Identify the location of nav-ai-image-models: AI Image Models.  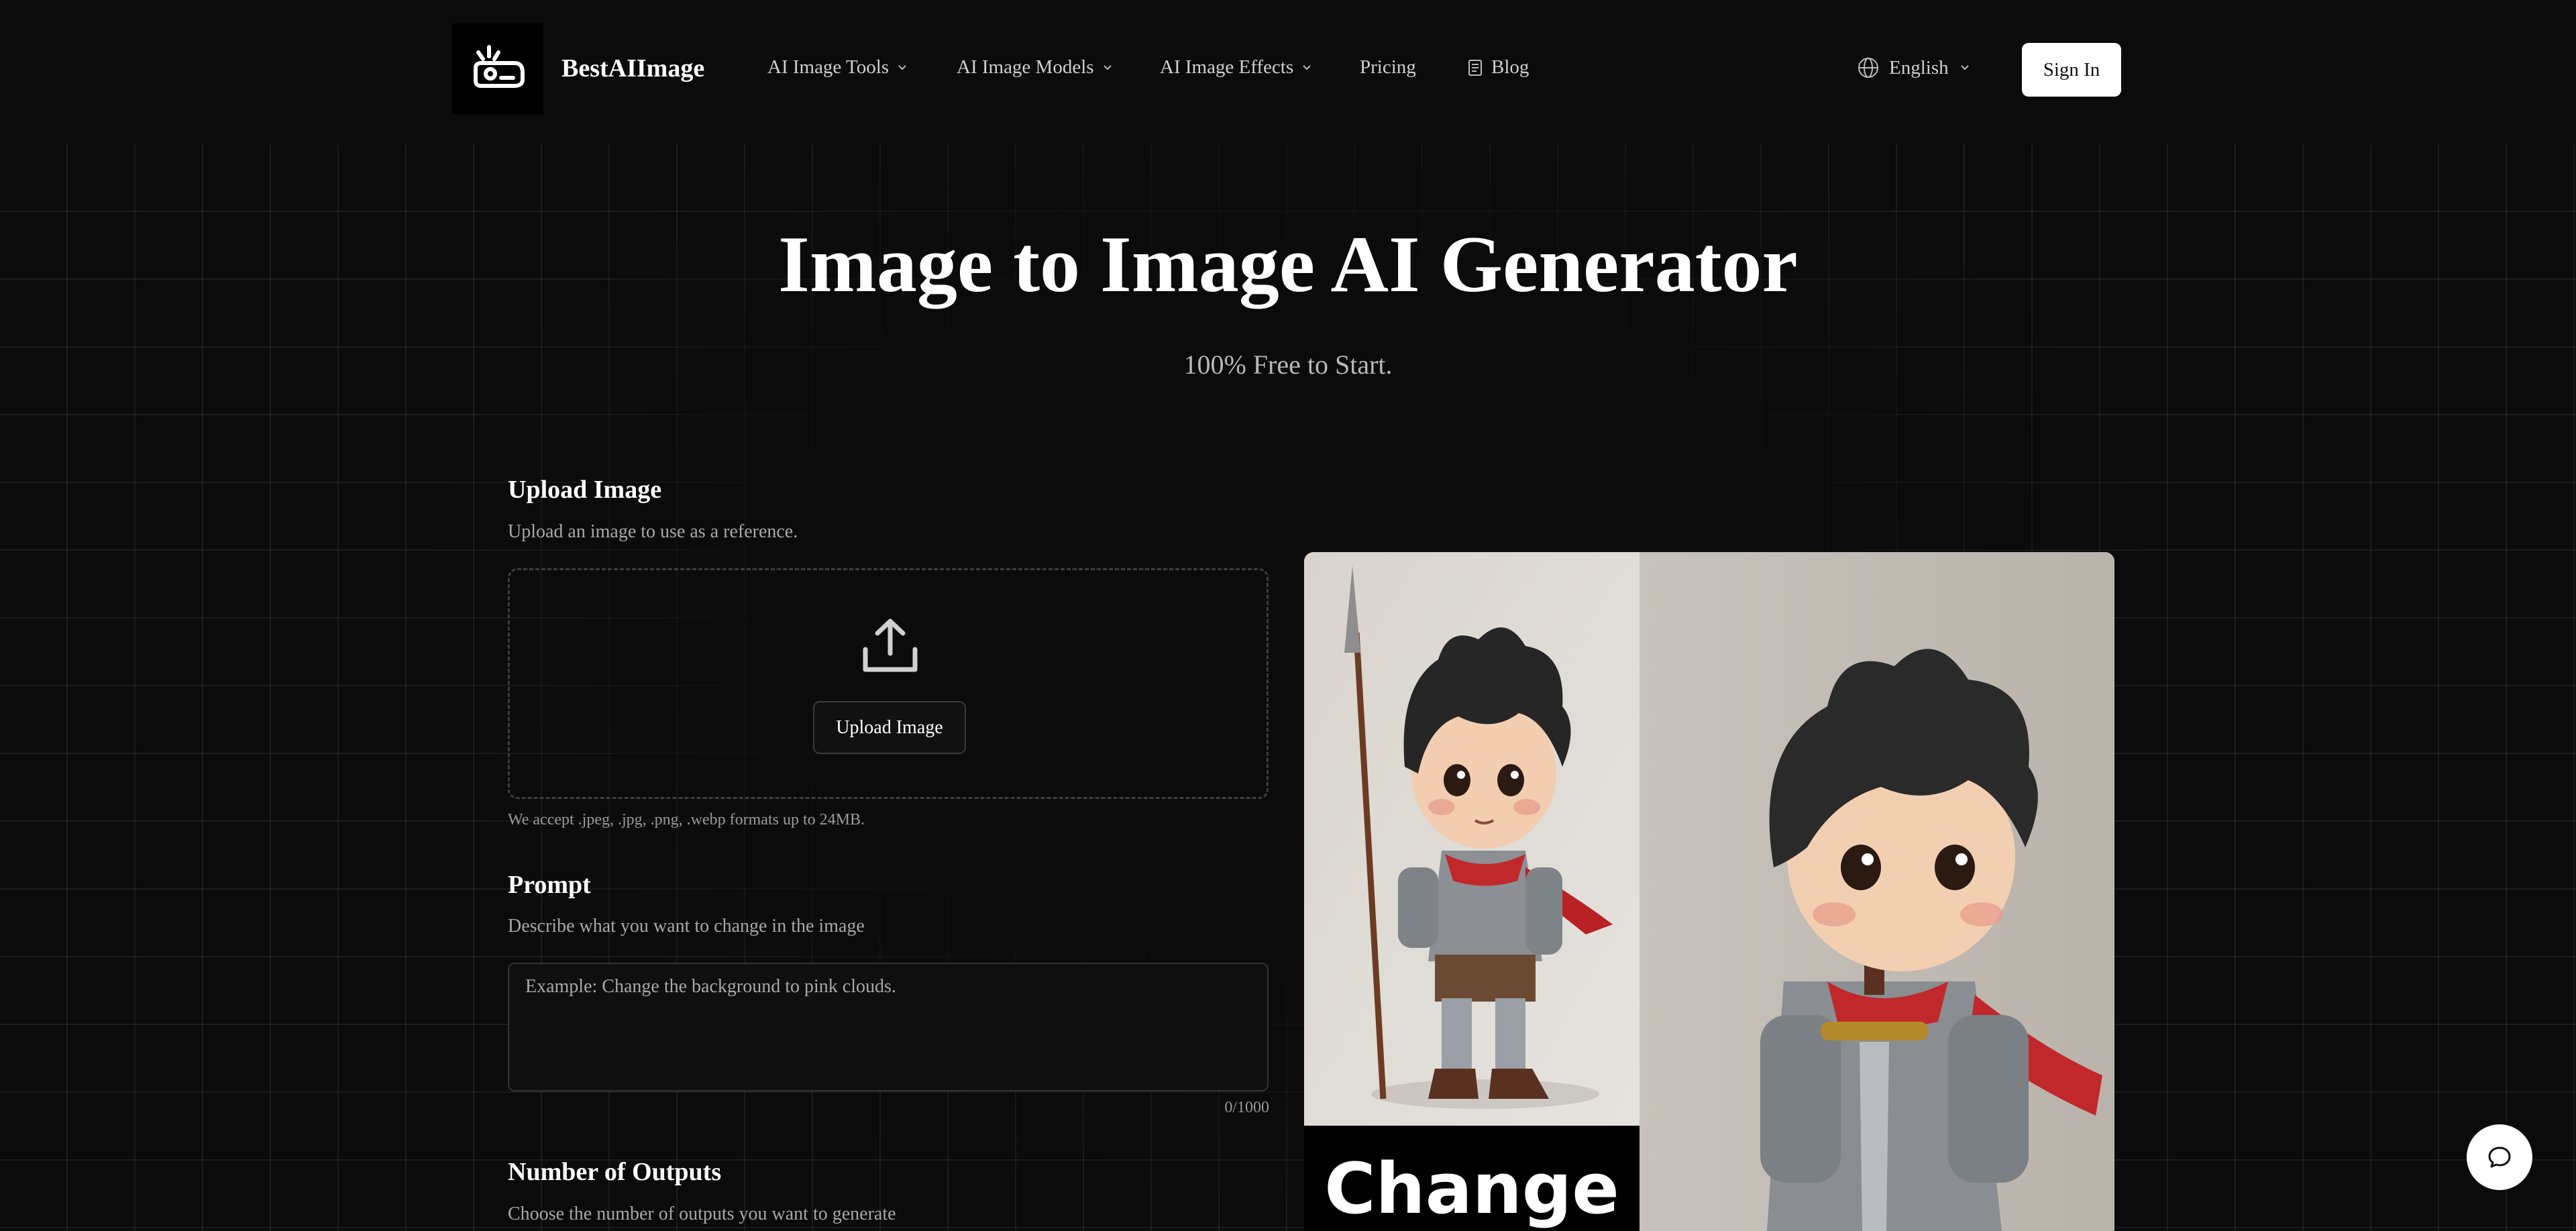
(1035, 67).